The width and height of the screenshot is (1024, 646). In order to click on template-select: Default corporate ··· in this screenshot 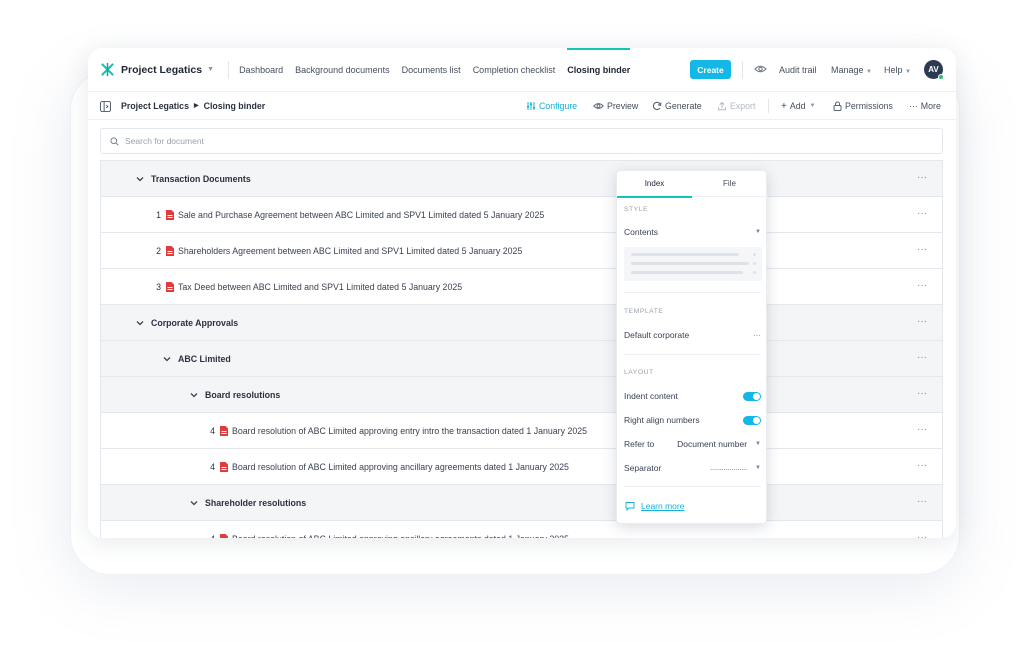, I will do `click(692, 335)`.